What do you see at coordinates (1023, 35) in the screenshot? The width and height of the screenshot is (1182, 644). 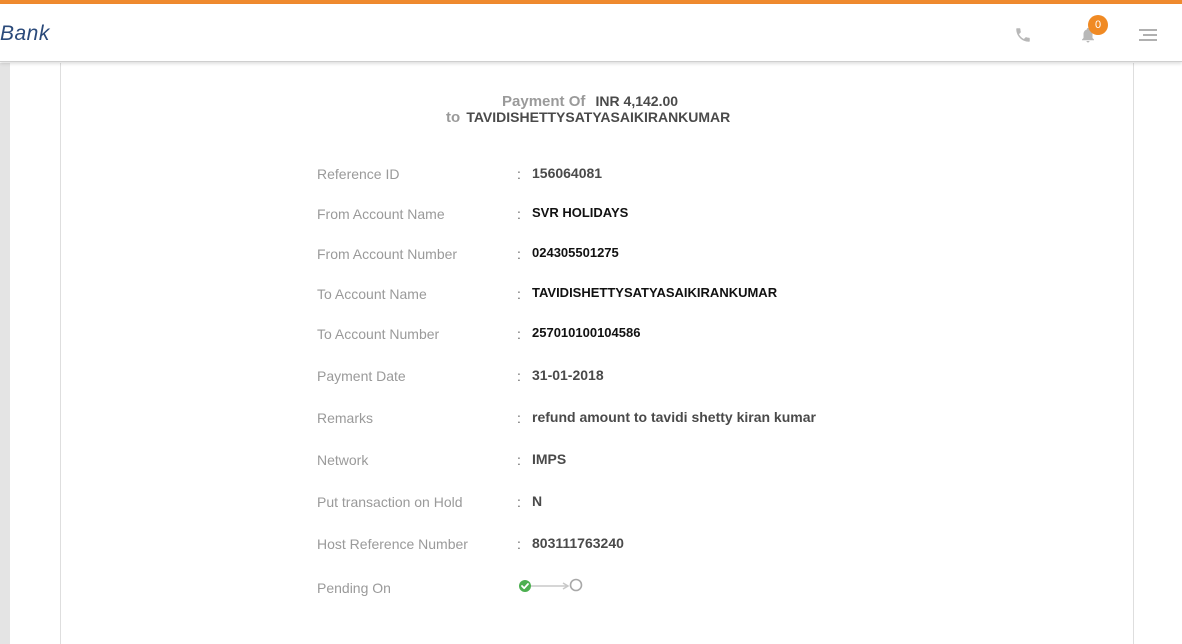 I see `phone-icon` at bounding box center [1023, 35].